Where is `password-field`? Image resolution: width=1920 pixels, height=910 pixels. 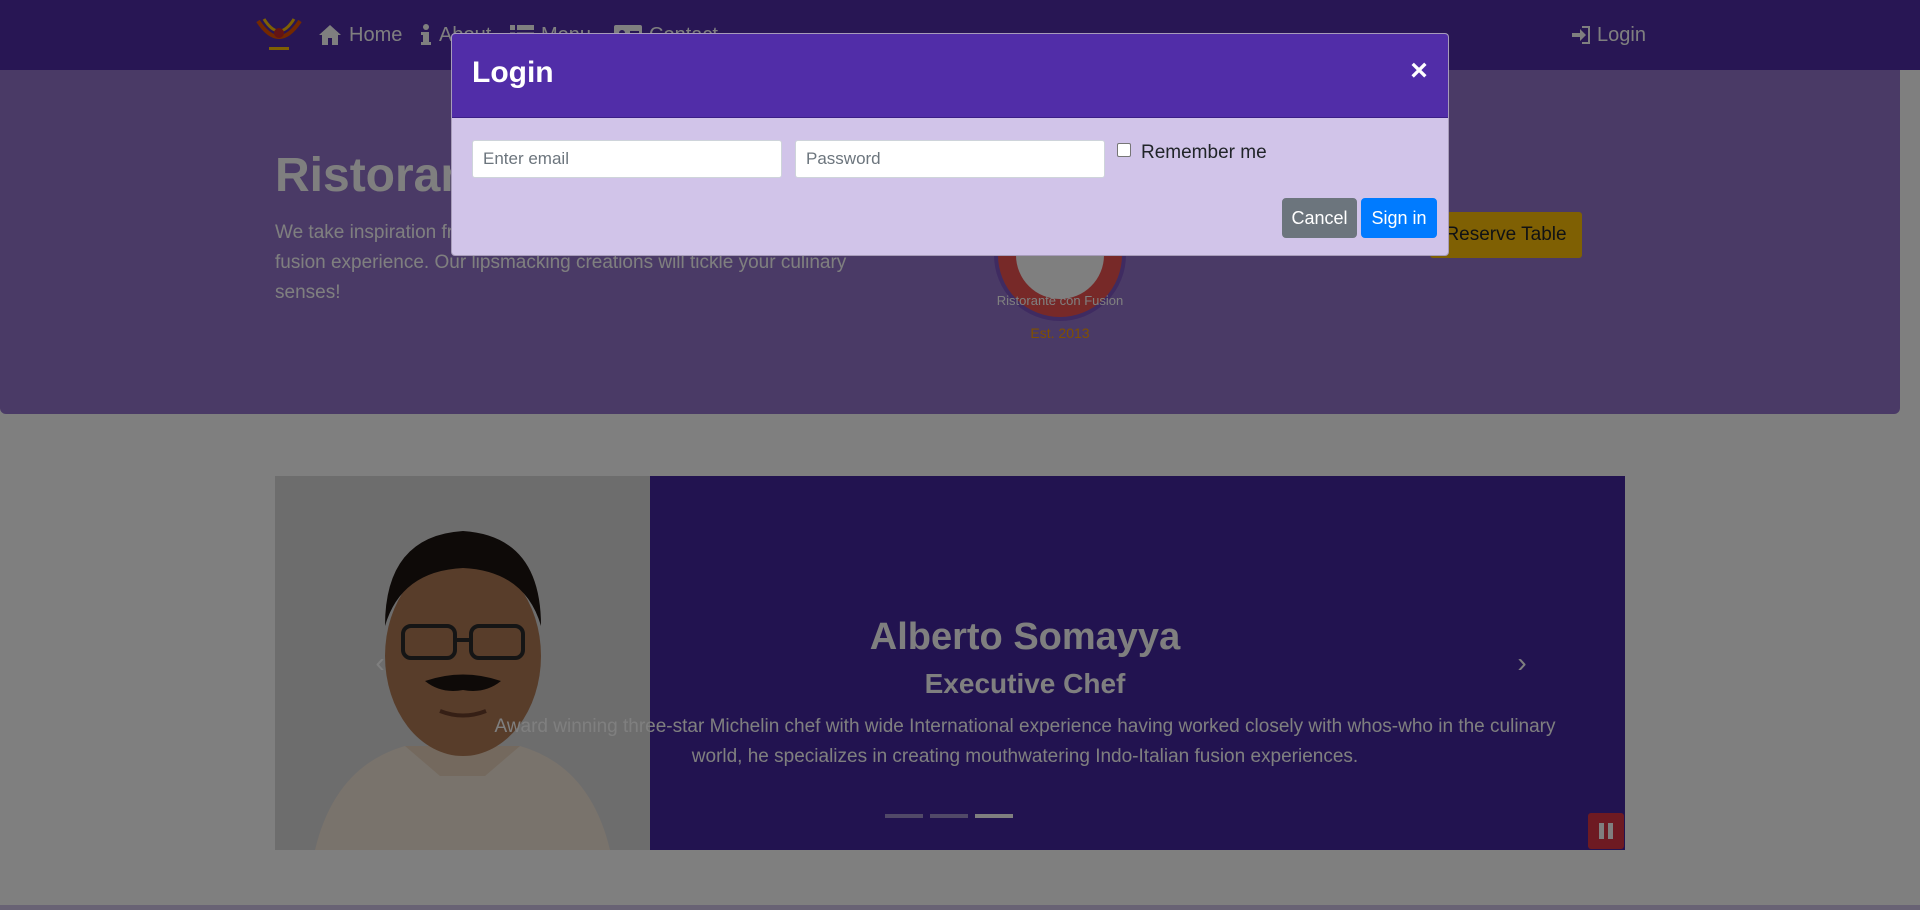 password-field is located at coordinates (950, 159).